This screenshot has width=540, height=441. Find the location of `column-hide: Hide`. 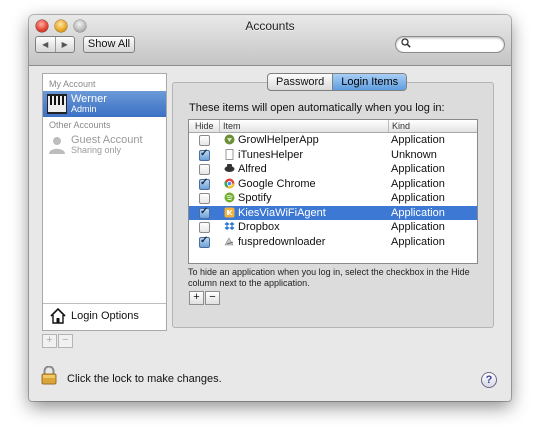

column-hide: Hide is located at coordinates (204, 126).